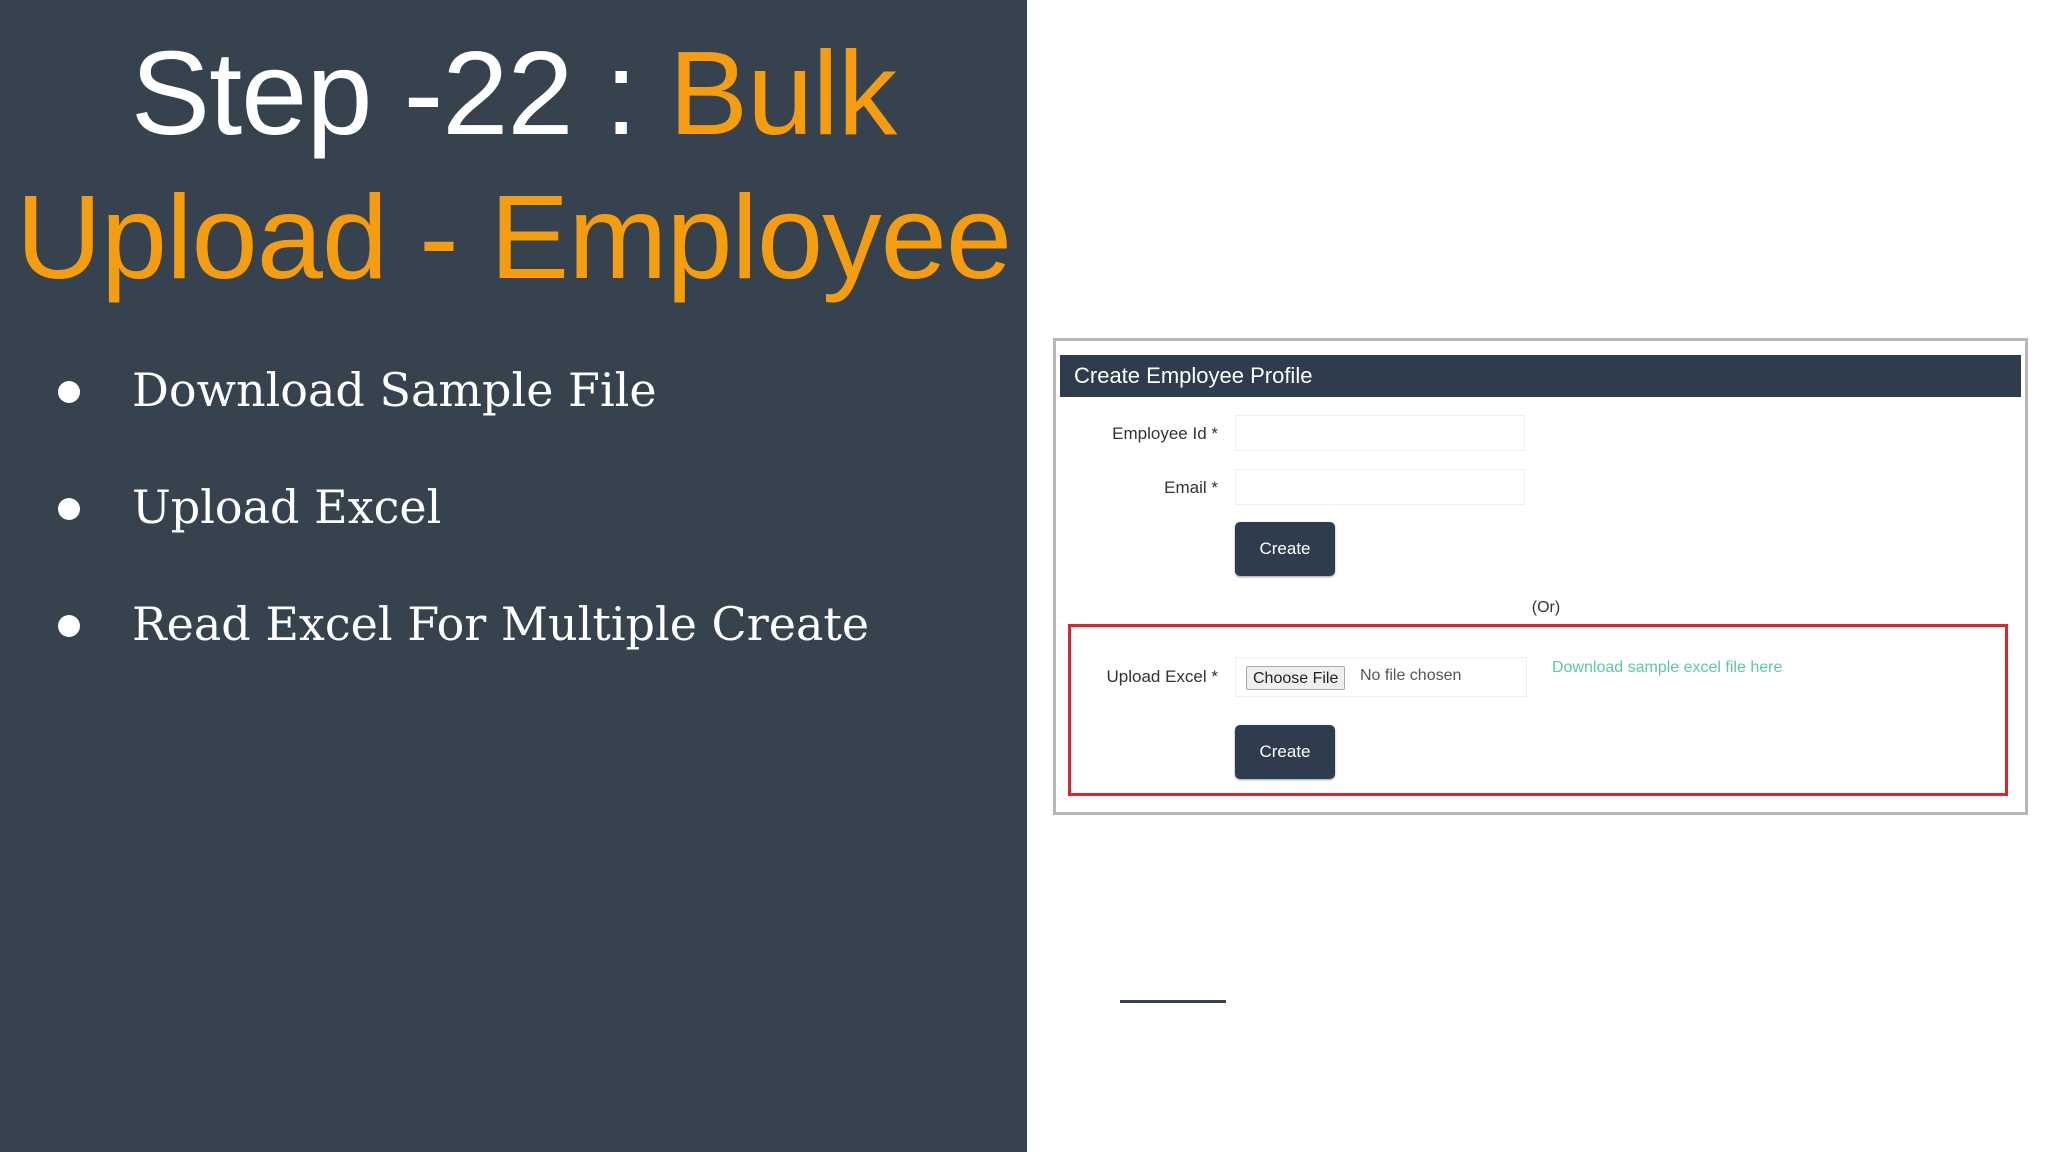  What do you see at coordinates (1191, 487) in the screenshot?
I see `email-label: Email *` at bounding box center [1191, 487].